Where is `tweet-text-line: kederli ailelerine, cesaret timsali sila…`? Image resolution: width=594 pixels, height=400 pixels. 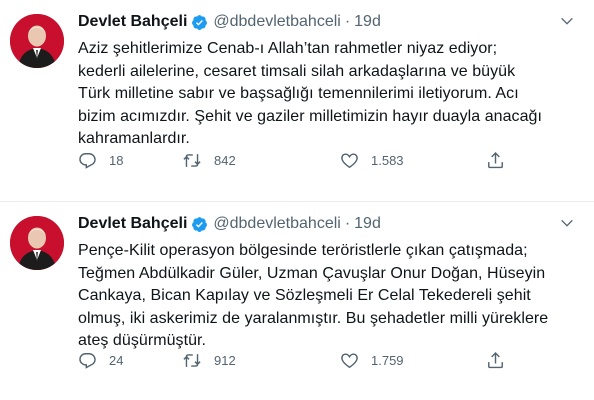
tweet-text-line: kederli ailelerine, cesaret timsali sila… is located at coordinates (297, 71).